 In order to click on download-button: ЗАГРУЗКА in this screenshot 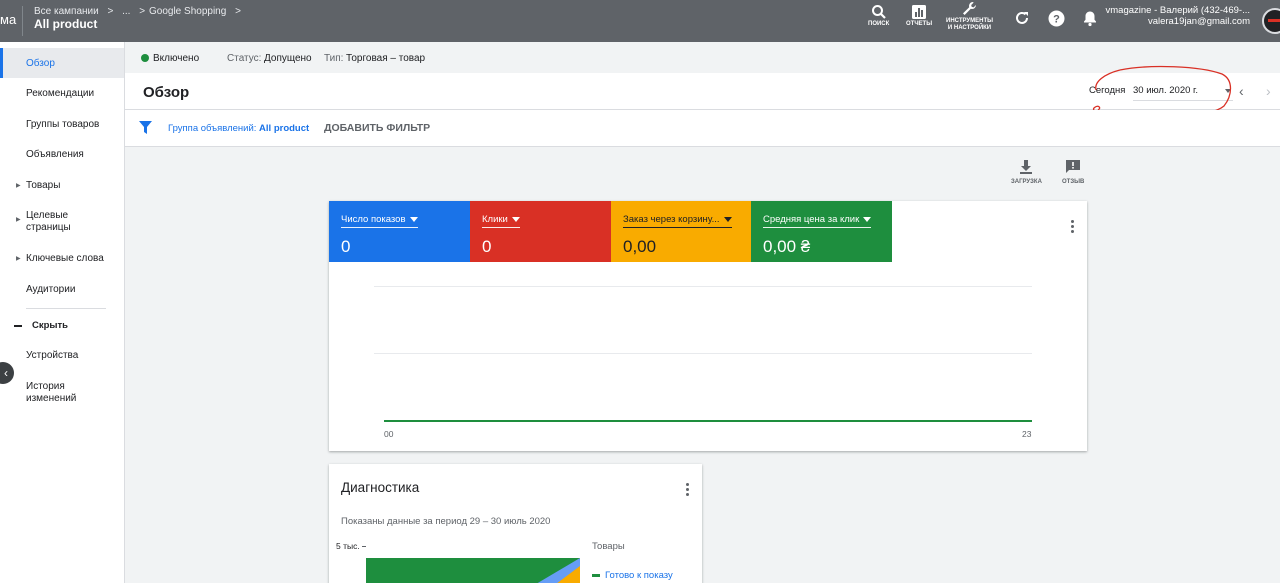, I will do `click(1026, 172)`.